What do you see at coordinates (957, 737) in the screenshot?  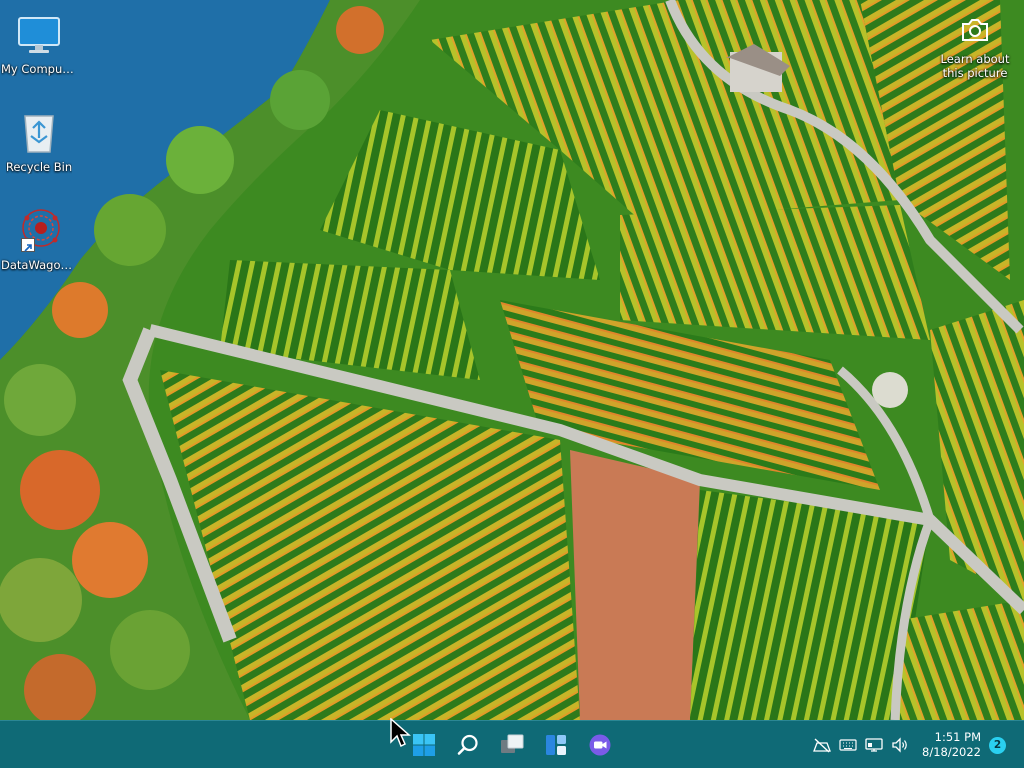 I see `clock-time: 1:51 PM` at bounding box center [957, 737].